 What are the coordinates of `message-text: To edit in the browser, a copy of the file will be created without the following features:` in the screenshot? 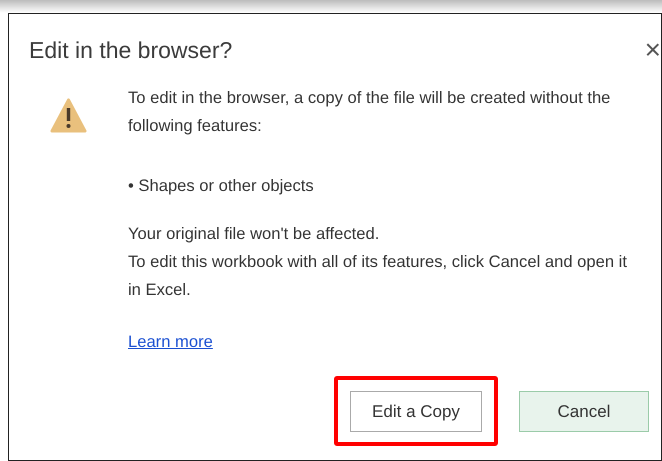 It's located at (370, 112).